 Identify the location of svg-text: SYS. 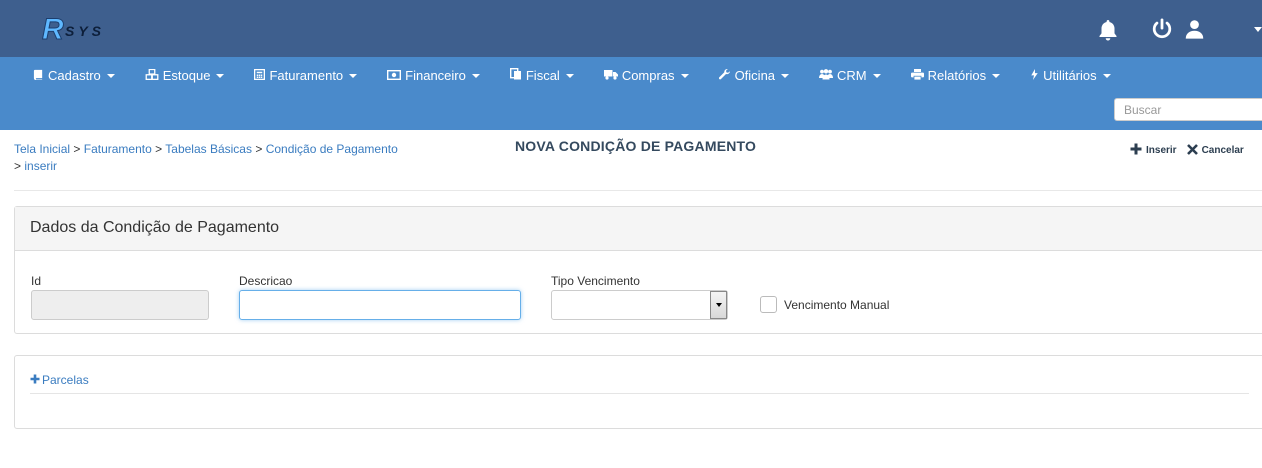
(85, 31).